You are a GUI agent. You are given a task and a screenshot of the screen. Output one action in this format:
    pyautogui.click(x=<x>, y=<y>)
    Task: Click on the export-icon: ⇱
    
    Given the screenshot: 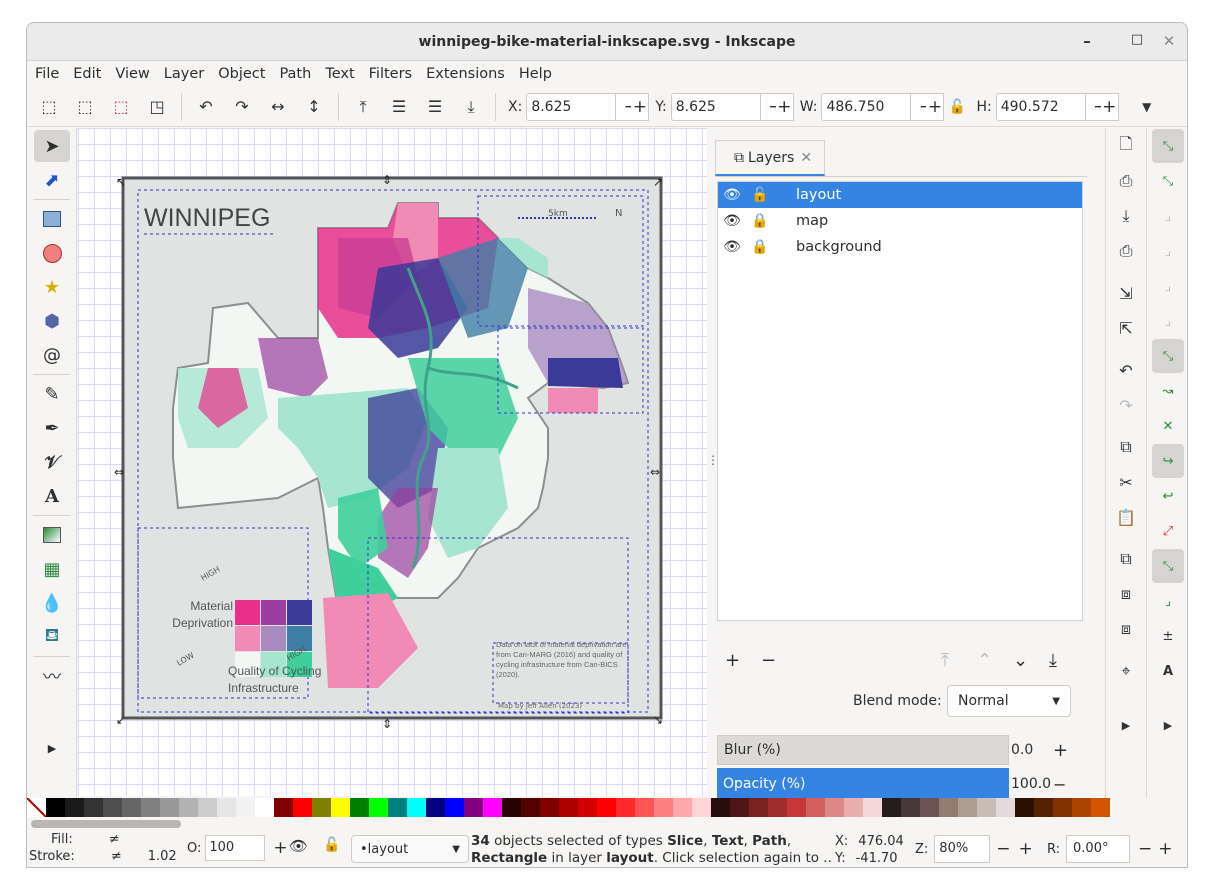 What is the action you would take?
    pyautogui.click(x=1126, y=328)
    